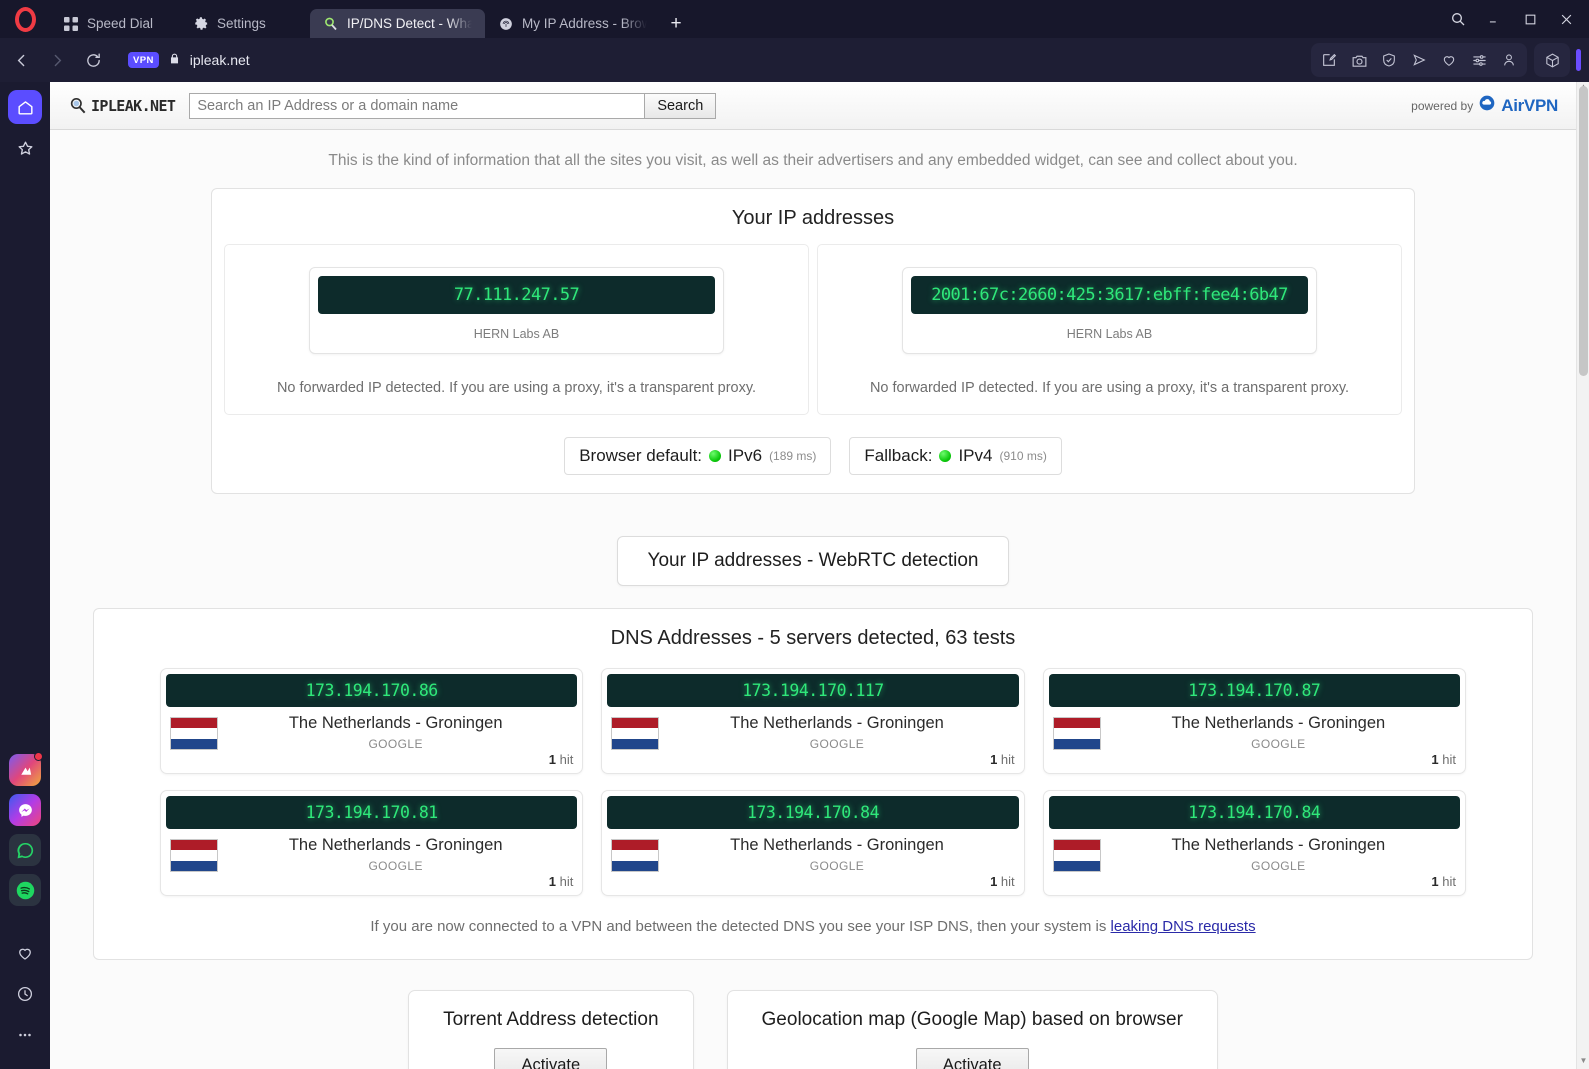 This screenshot has height=1069, width=1589. Describe the element at coordinates (1458, 19) in the screenshot. I see `search-icon` at that location.